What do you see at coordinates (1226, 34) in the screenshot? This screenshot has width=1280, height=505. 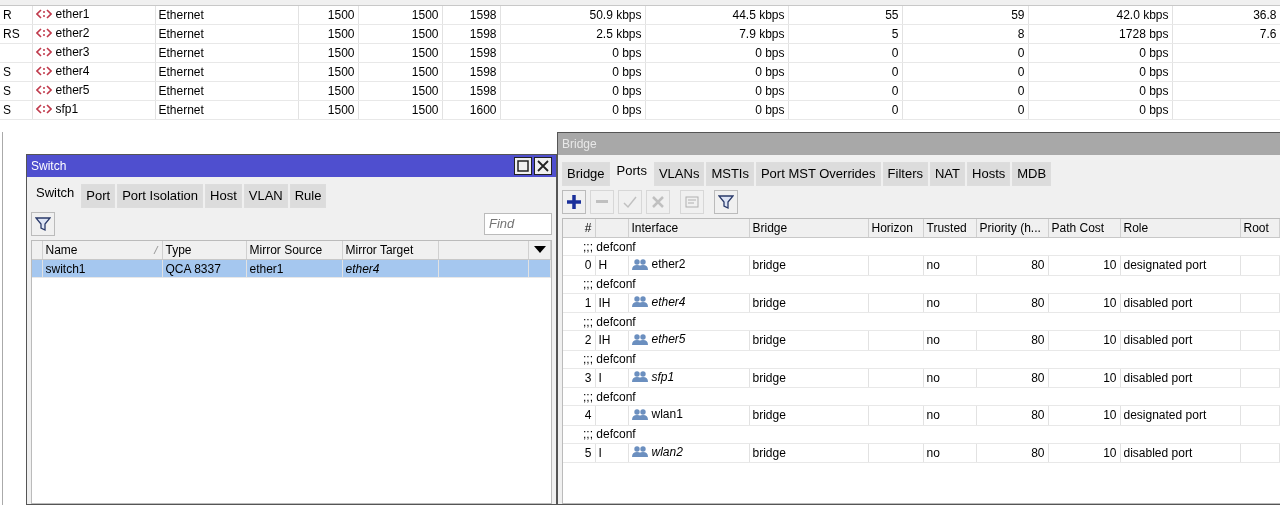 I see `table-cell: 7.6` at bounding box center [1226, 34].